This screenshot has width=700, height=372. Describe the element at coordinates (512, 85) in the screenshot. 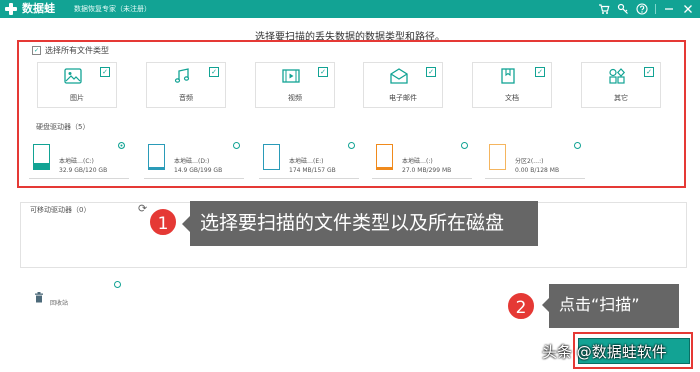

I see `file-type-tile-document: ✓ 文档` at that location.